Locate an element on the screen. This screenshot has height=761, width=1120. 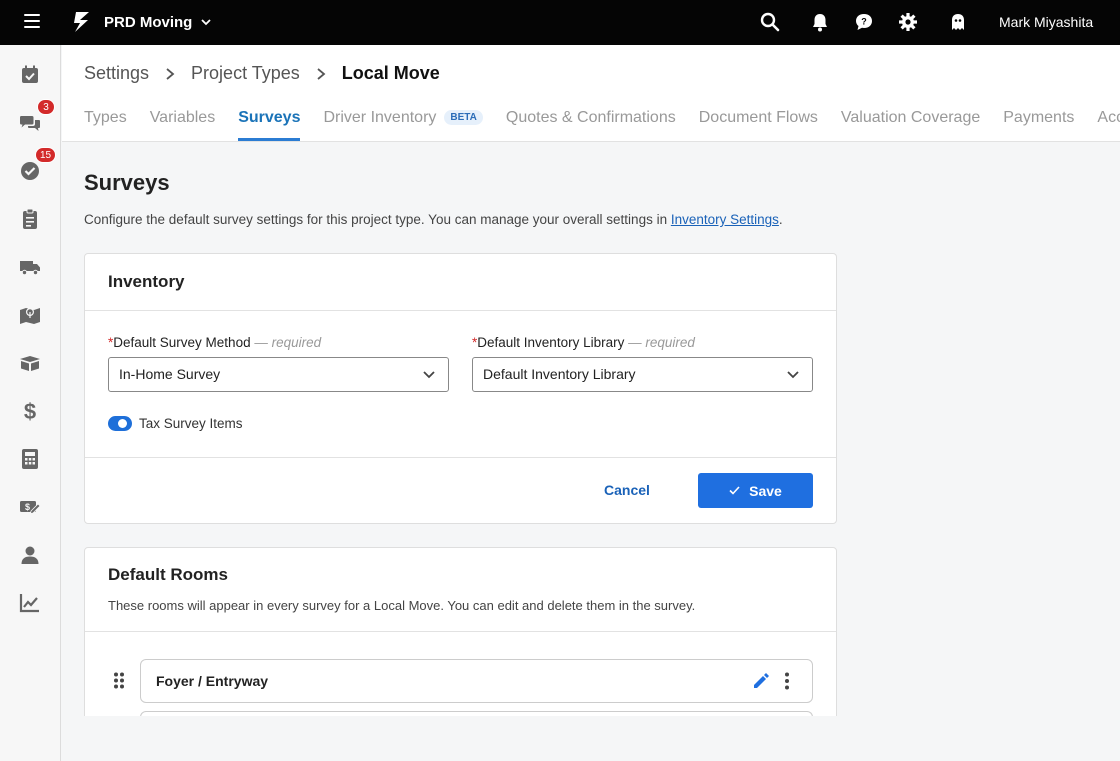
dollar-icon: $ is located at coordinates (30, 411).